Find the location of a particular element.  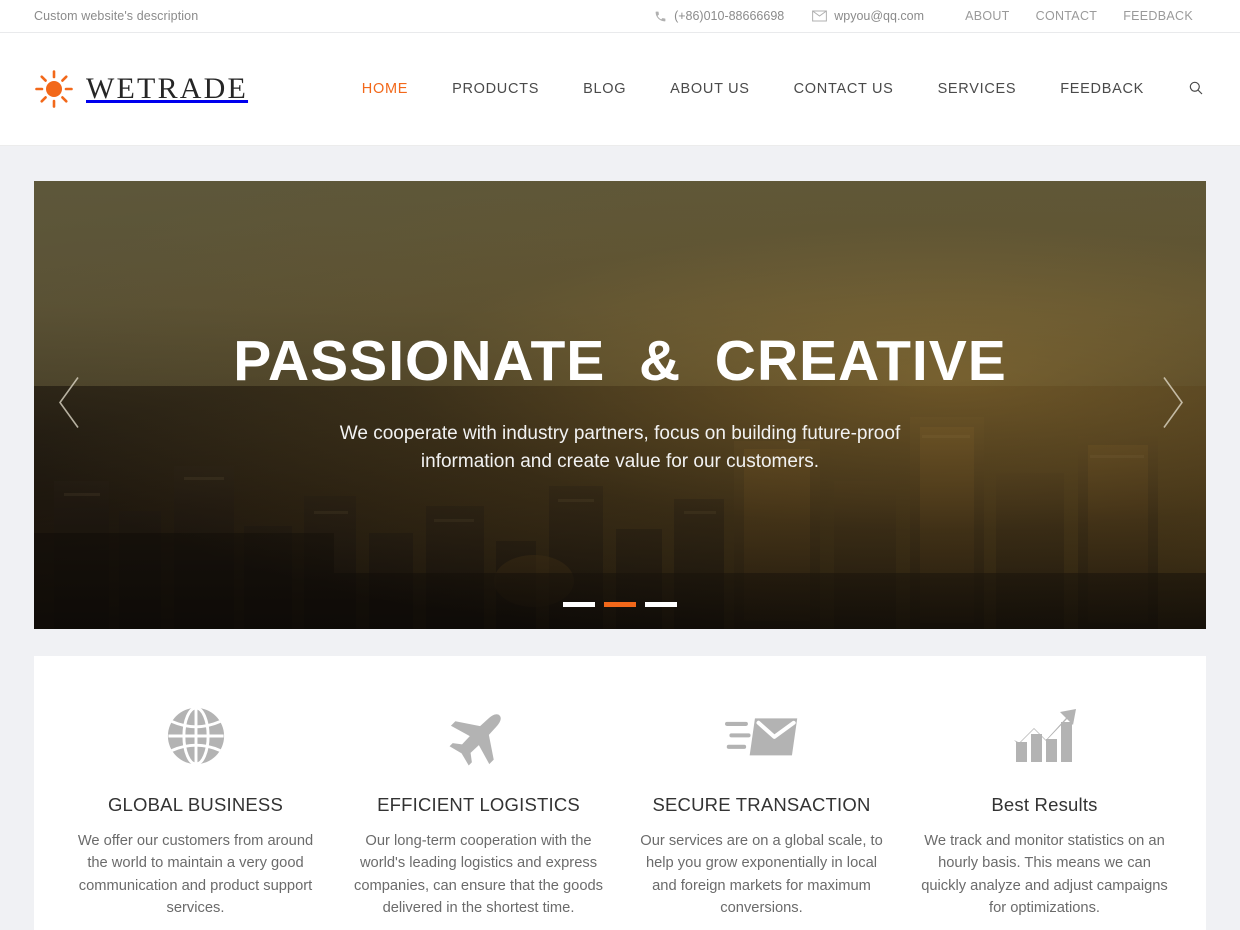

hero-title: PASSIONATE & CREATIVE is located at coordinates (620, 361).